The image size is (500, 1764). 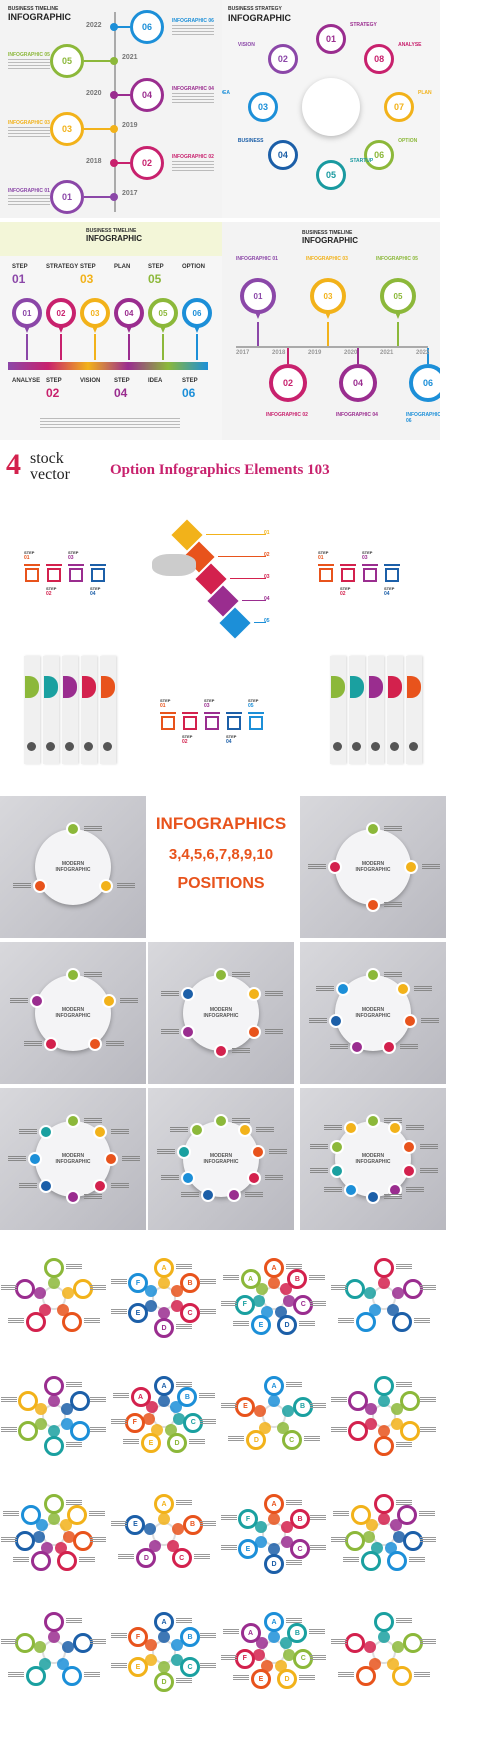 I want to click on timeline1-connector, so click(x=123, y=27).